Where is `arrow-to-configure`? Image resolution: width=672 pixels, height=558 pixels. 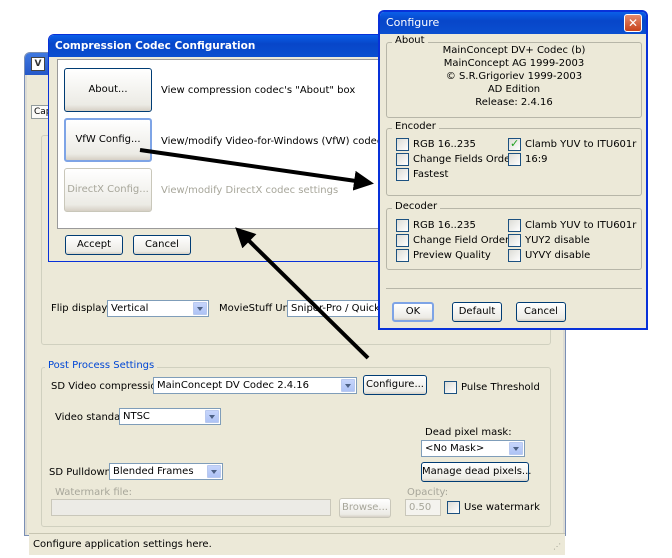 arrow-to-configure is located at coordinates (256, 169).